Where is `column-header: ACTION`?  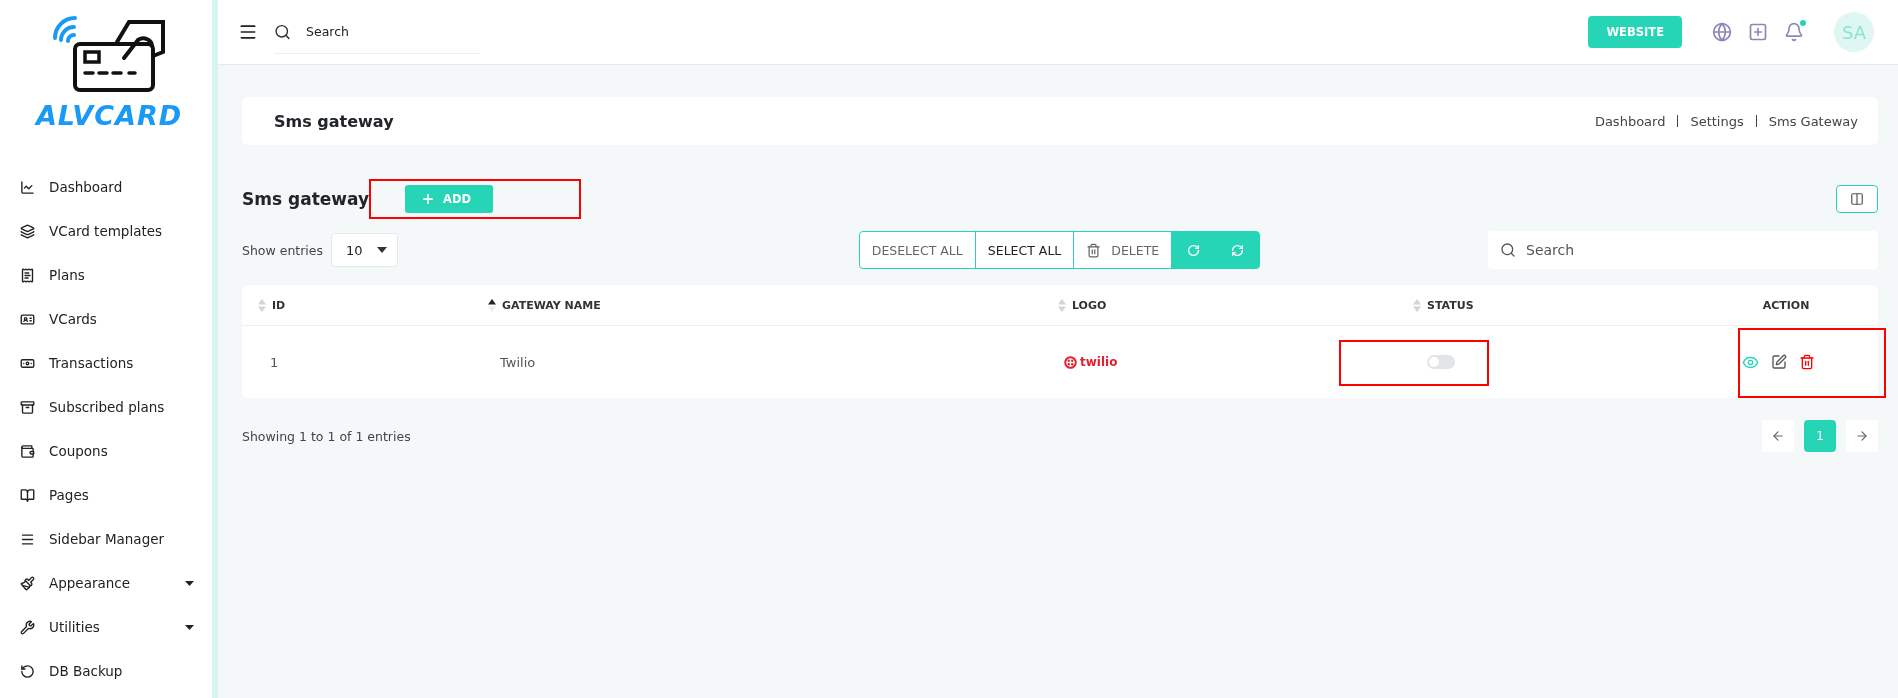 column-header: ACTION is located at coordinates (1778, 305).